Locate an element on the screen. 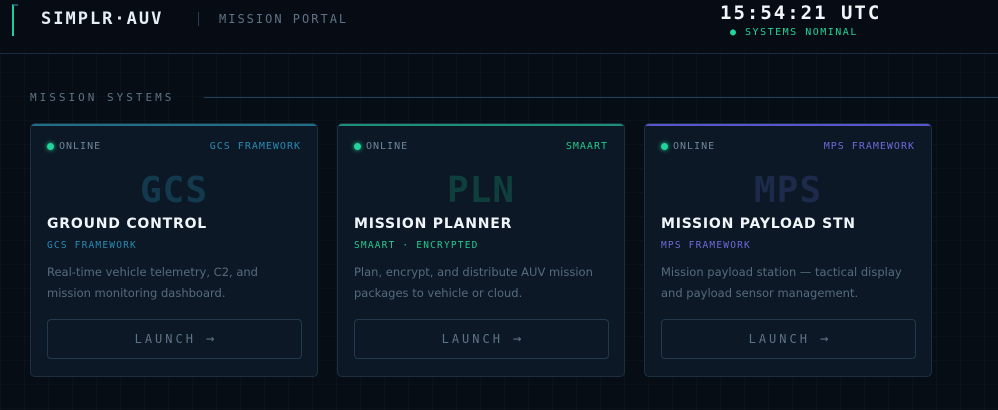 This screenshot has height=410, width=998. card-code: GCS is located at coordinates (174, 190).